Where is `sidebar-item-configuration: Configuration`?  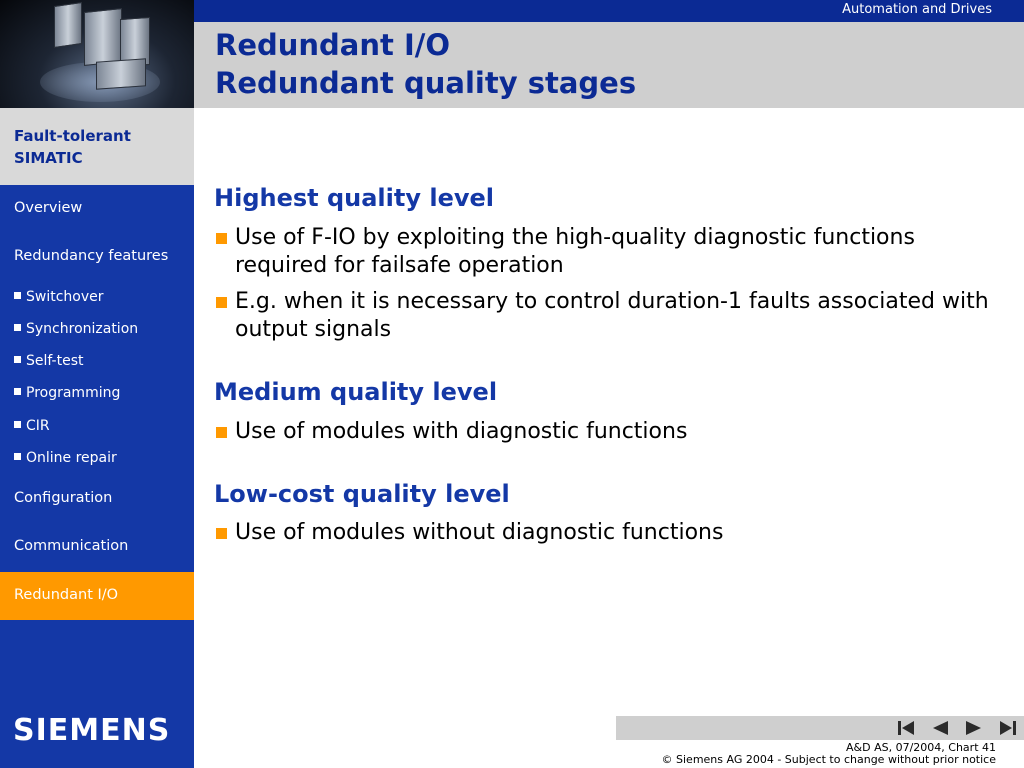
sidebar-item-configuration: Configuration is located at coordinates (63, 498).